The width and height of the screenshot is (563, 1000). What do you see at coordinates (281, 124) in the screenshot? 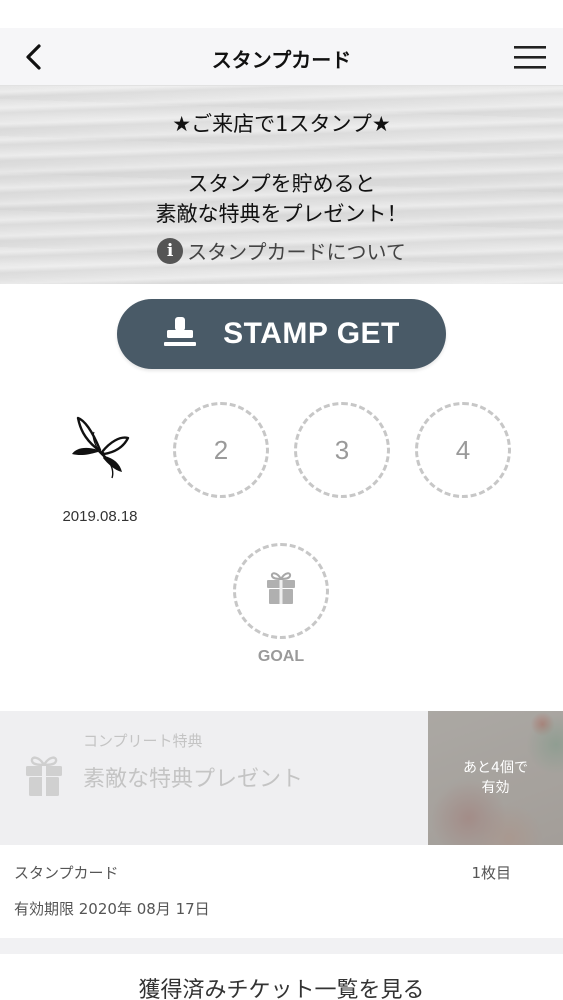
I see `hero-headline: ★ご来店で1スタンプ★` at bounding box center [281, 124].